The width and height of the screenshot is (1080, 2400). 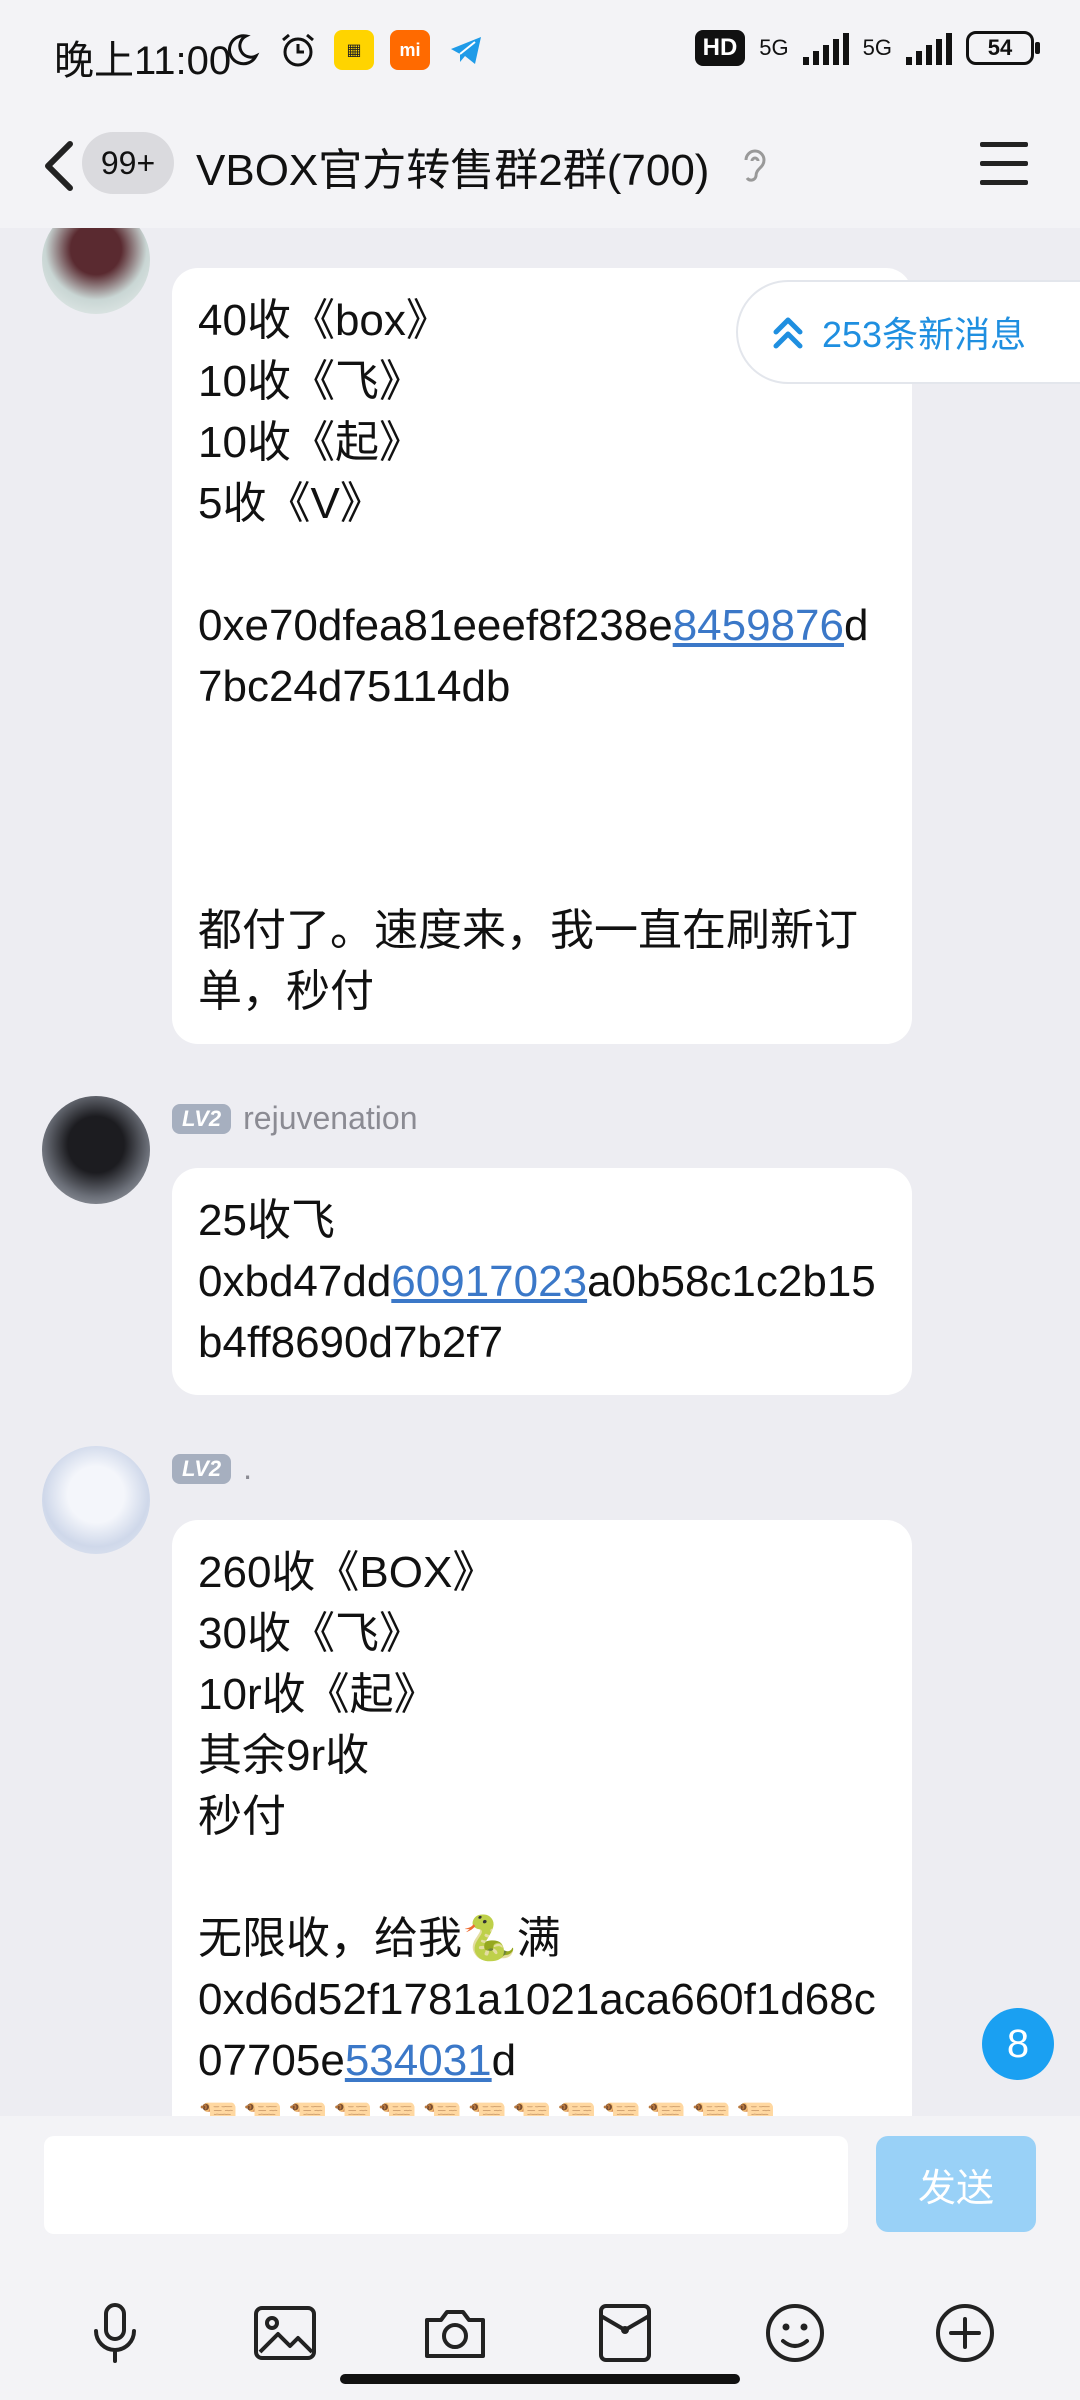 What do you see at coordinates (758, 625) in the screenshot?
I see `address-link: 8459876` at bounding box center [758, 625].